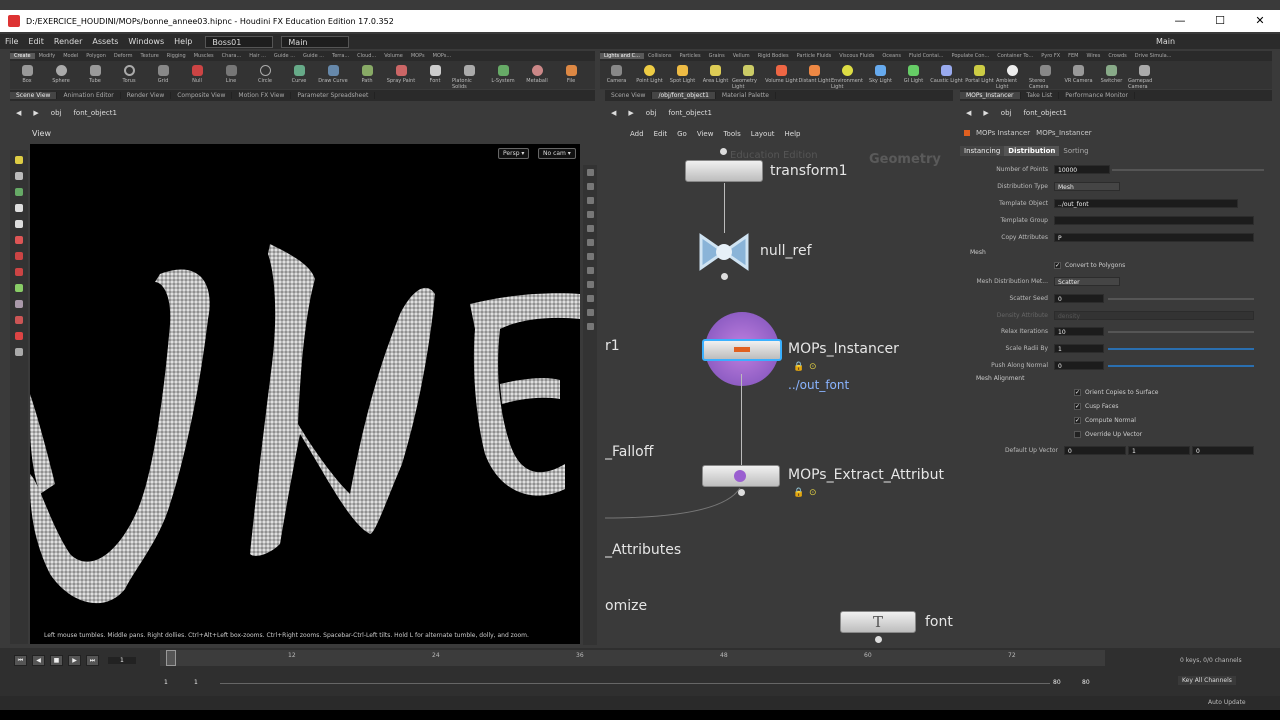 Image resolution: width=1280 pixels, height=720 pixels. Describe the element at coordinates (661, 134) in the screenshot. I see `net-menu-edit: Edit` at that location.